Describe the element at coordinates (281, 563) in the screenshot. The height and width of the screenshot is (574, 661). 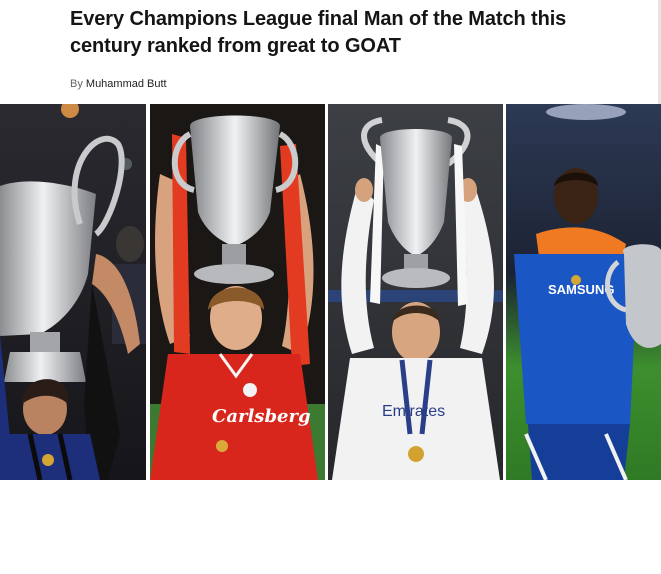
I see `squawka-logo-icon: S` at that location.